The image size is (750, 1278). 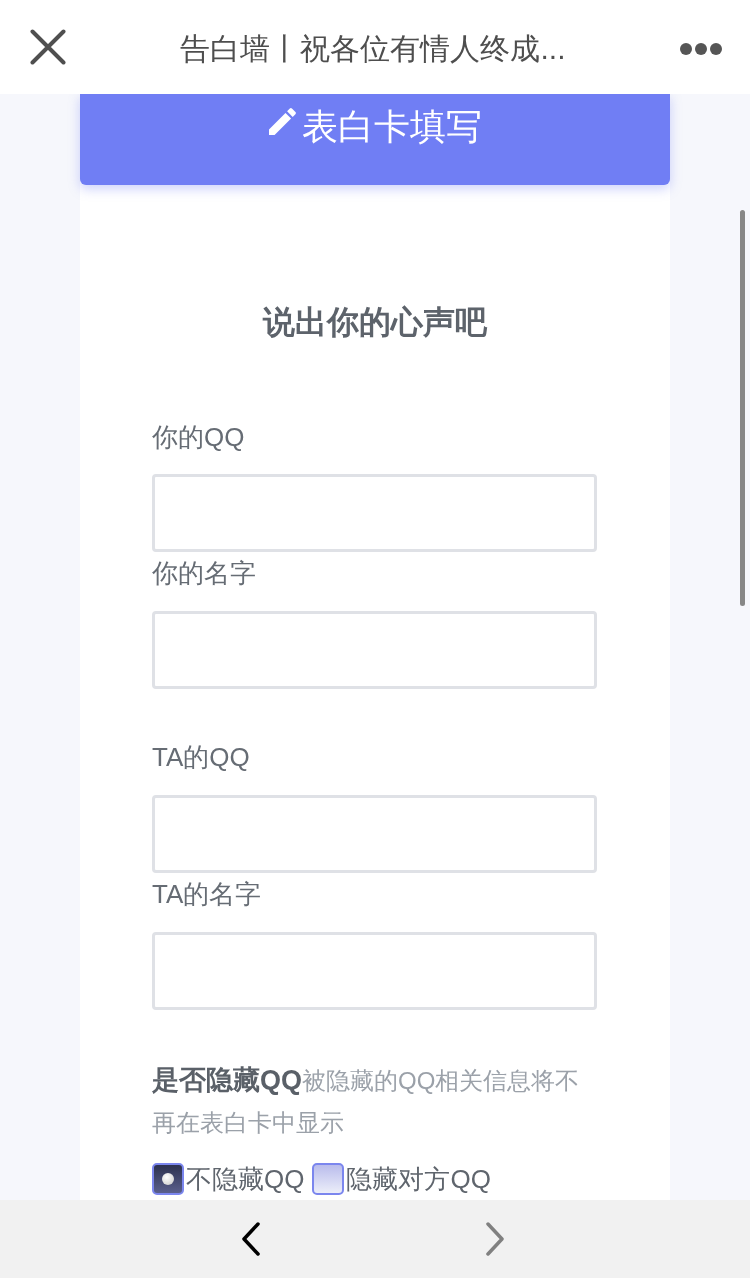 I want to click on chevron-left-icon, so click(x=251, y=1239).